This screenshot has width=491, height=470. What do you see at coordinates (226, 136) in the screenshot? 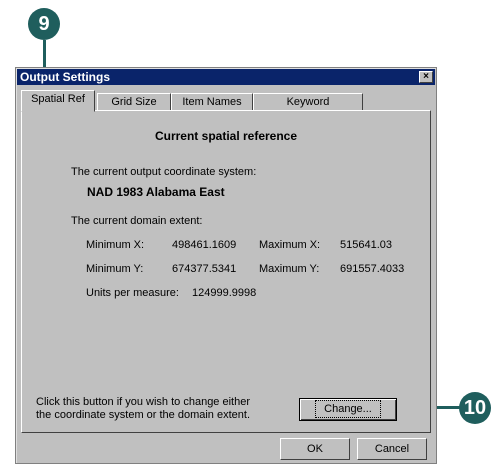
I see `panel-heading: Current spatial reference` at bounding box center [226, 136].